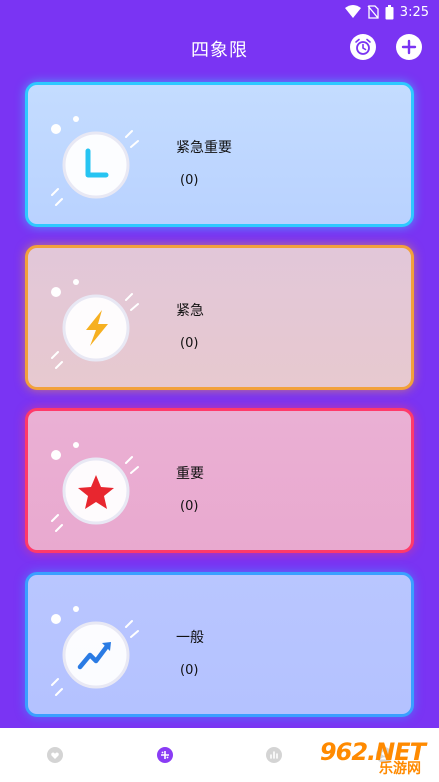  I want to click on status-time: 3:25, so click(414, 12).